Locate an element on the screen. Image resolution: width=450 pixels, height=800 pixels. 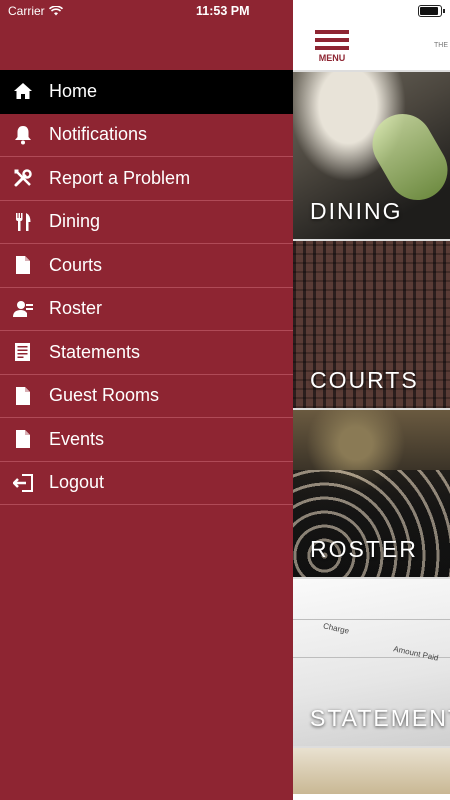
menu-item-label: Report a Problem is located at coordinates (120, 177).